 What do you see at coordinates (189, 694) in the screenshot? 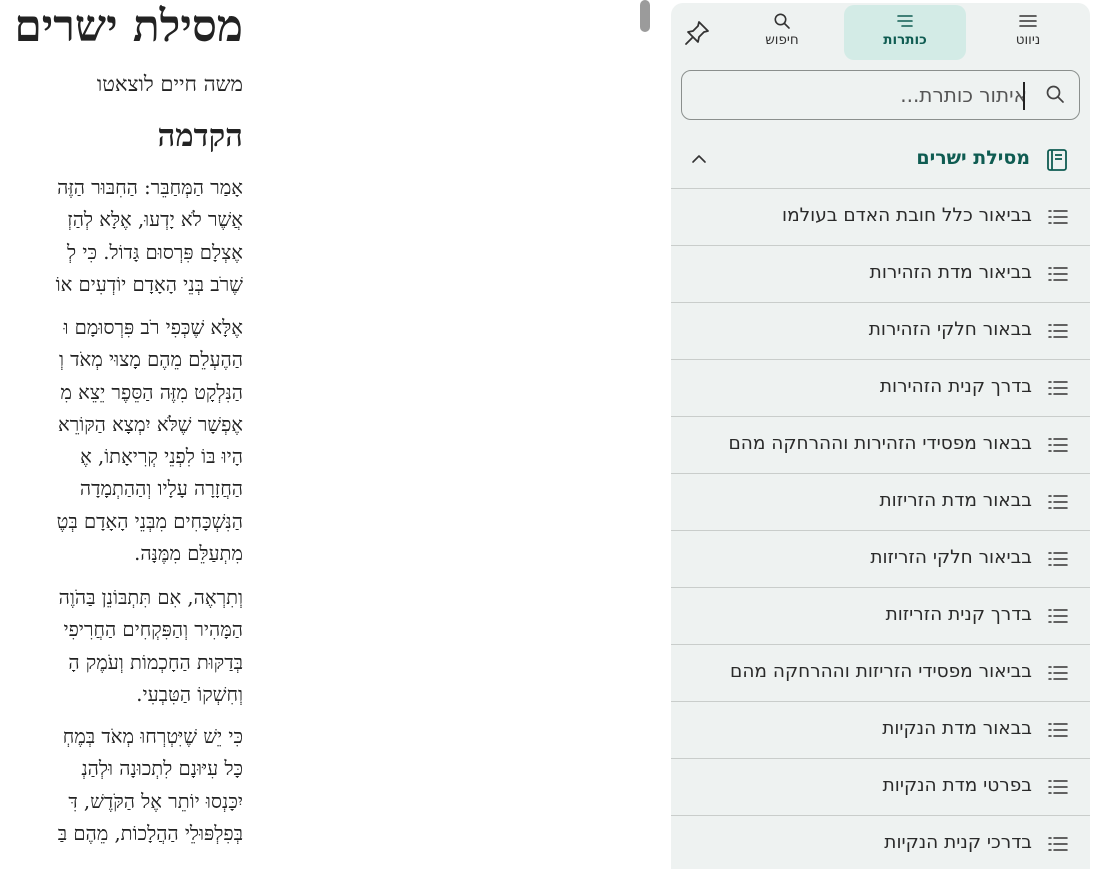
I see `paragraph-line: וְחִשְׁקוֹ הַטִּבְעִי.` at bounding box center [189, 694].